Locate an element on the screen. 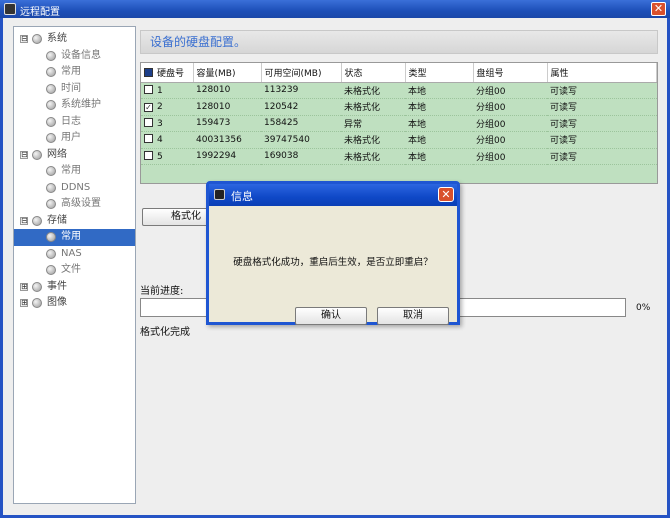 The height and width of the screenshot is (518, 670). table-row: ✓ 2 128010 120542 未格式化 本地 分组00 可读写 is located at coordinates (399, 107).